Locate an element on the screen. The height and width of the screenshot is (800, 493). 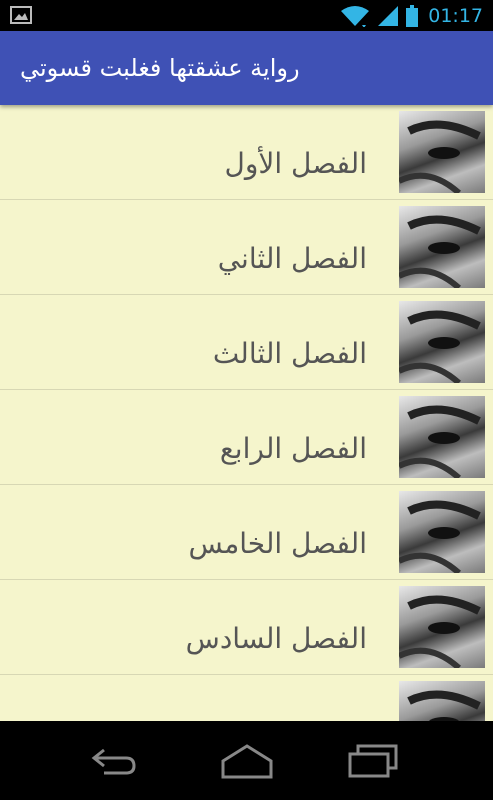
recent-apps-button is located at coordinates (373, 761).